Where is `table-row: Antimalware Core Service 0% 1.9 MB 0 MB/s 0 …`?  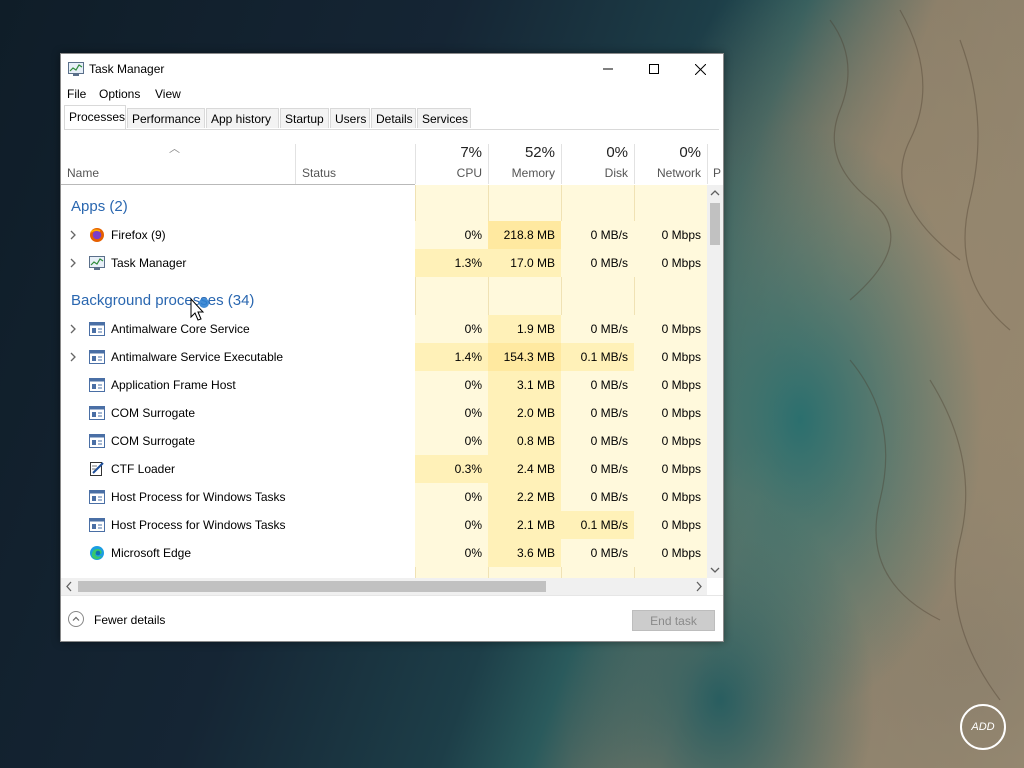 table-row: Antimalware Core Service 0% 1.9 MB 0 MB/s 0 … is located at coordinates (384, 329).